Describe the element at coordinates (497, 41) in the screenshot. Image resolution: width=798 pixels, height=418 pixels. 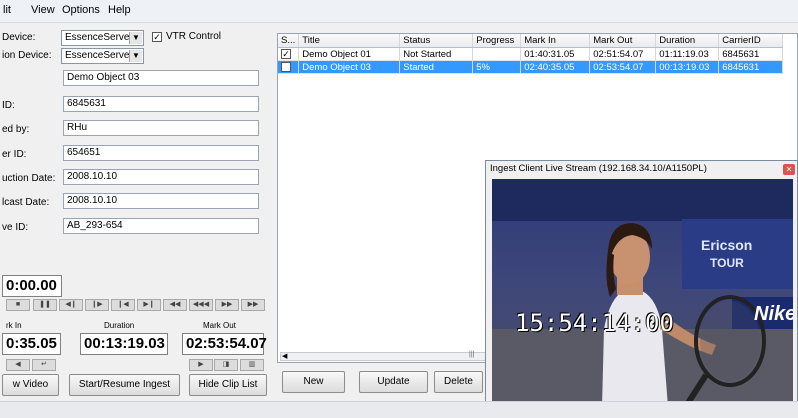
I see `col-progress: Progress` at that location.